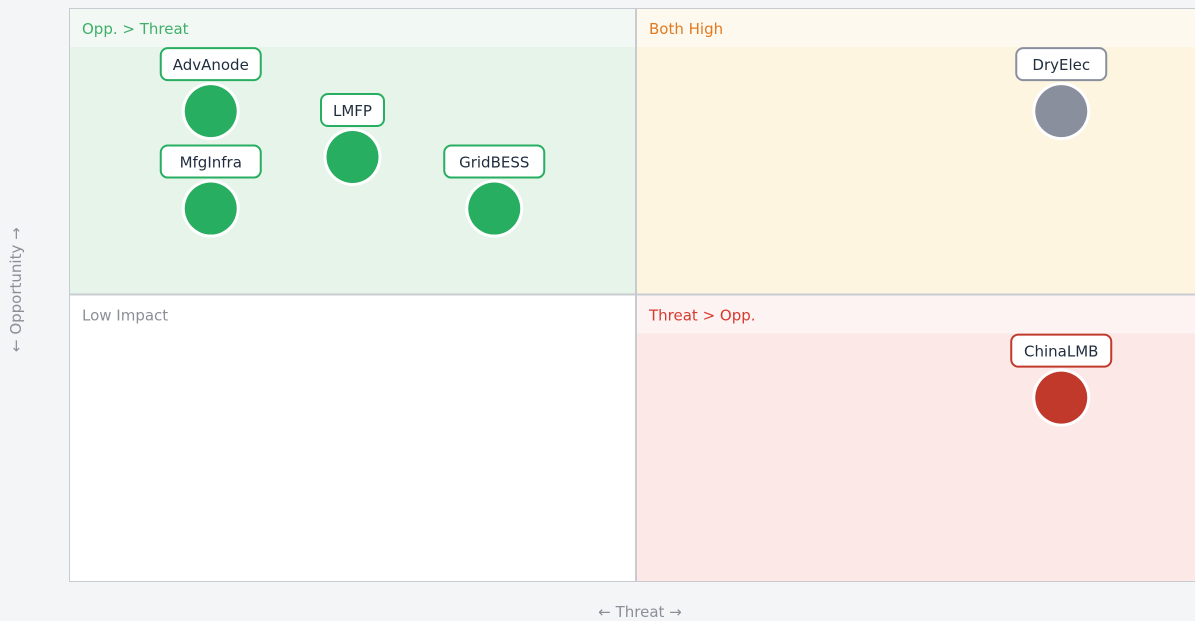 This screenshot has width=1195, height=621. Describe the element at coordinates (135, 29) in the screenshot. I see `quadrant-label-tl: Opp. > Threat` at that location.